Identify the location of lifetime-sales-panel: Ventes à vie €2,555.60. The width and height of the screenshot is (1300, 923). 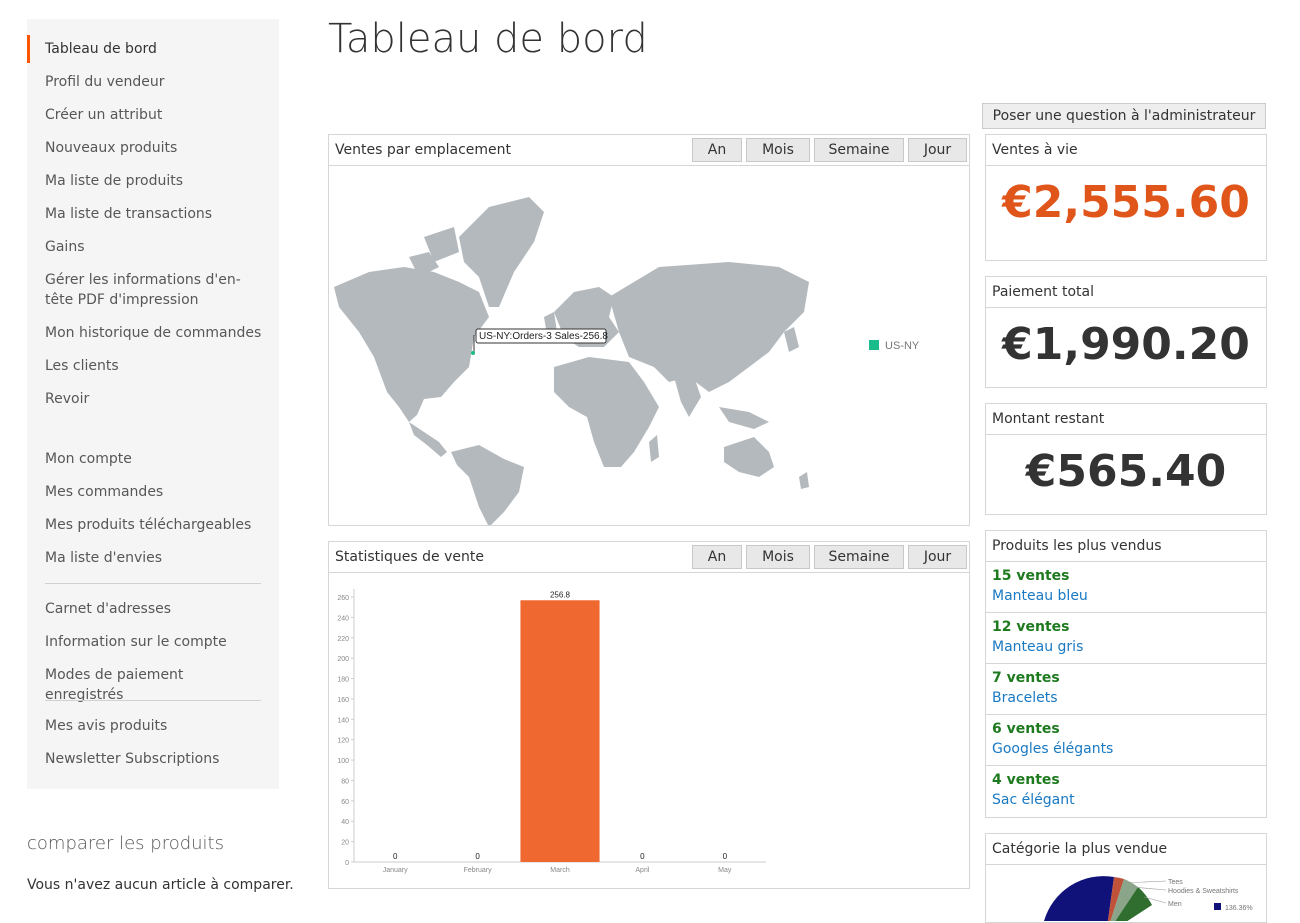
(1126, 197).